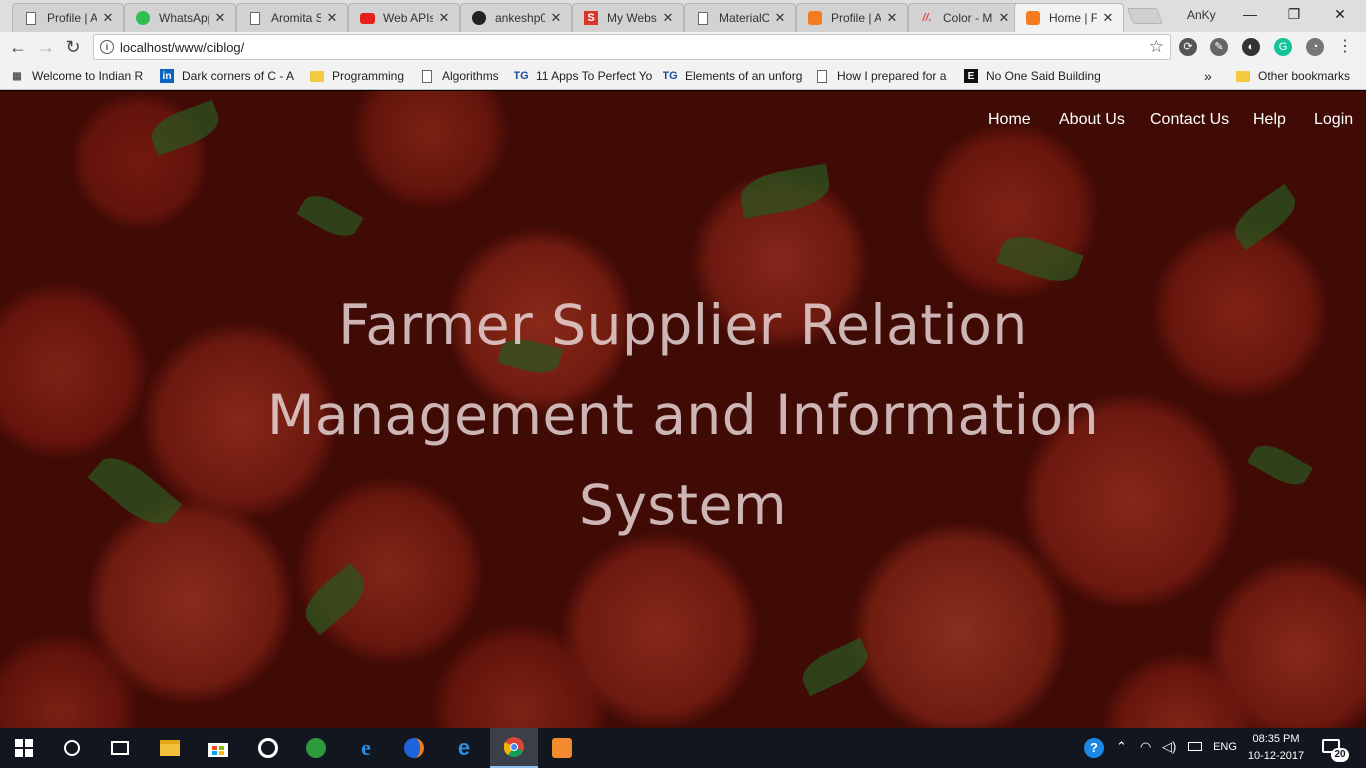  What do you see at coordinates (968, 18) in the screenshot?
I see `tab-title: Color - M` at bounding box center [968, 18].